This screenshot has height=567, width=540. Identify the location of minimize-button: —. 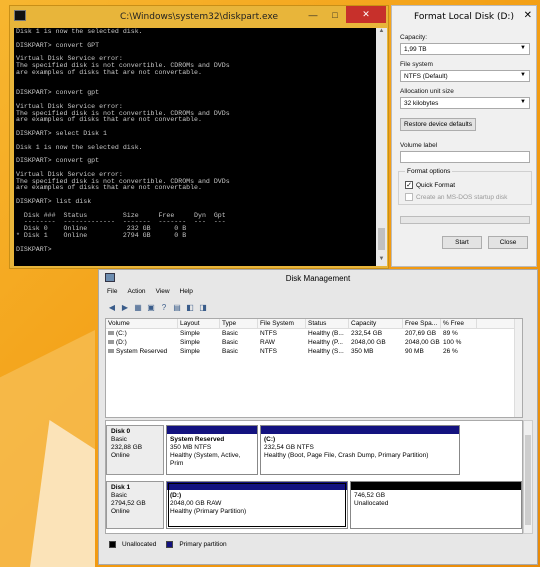
(313, 14).